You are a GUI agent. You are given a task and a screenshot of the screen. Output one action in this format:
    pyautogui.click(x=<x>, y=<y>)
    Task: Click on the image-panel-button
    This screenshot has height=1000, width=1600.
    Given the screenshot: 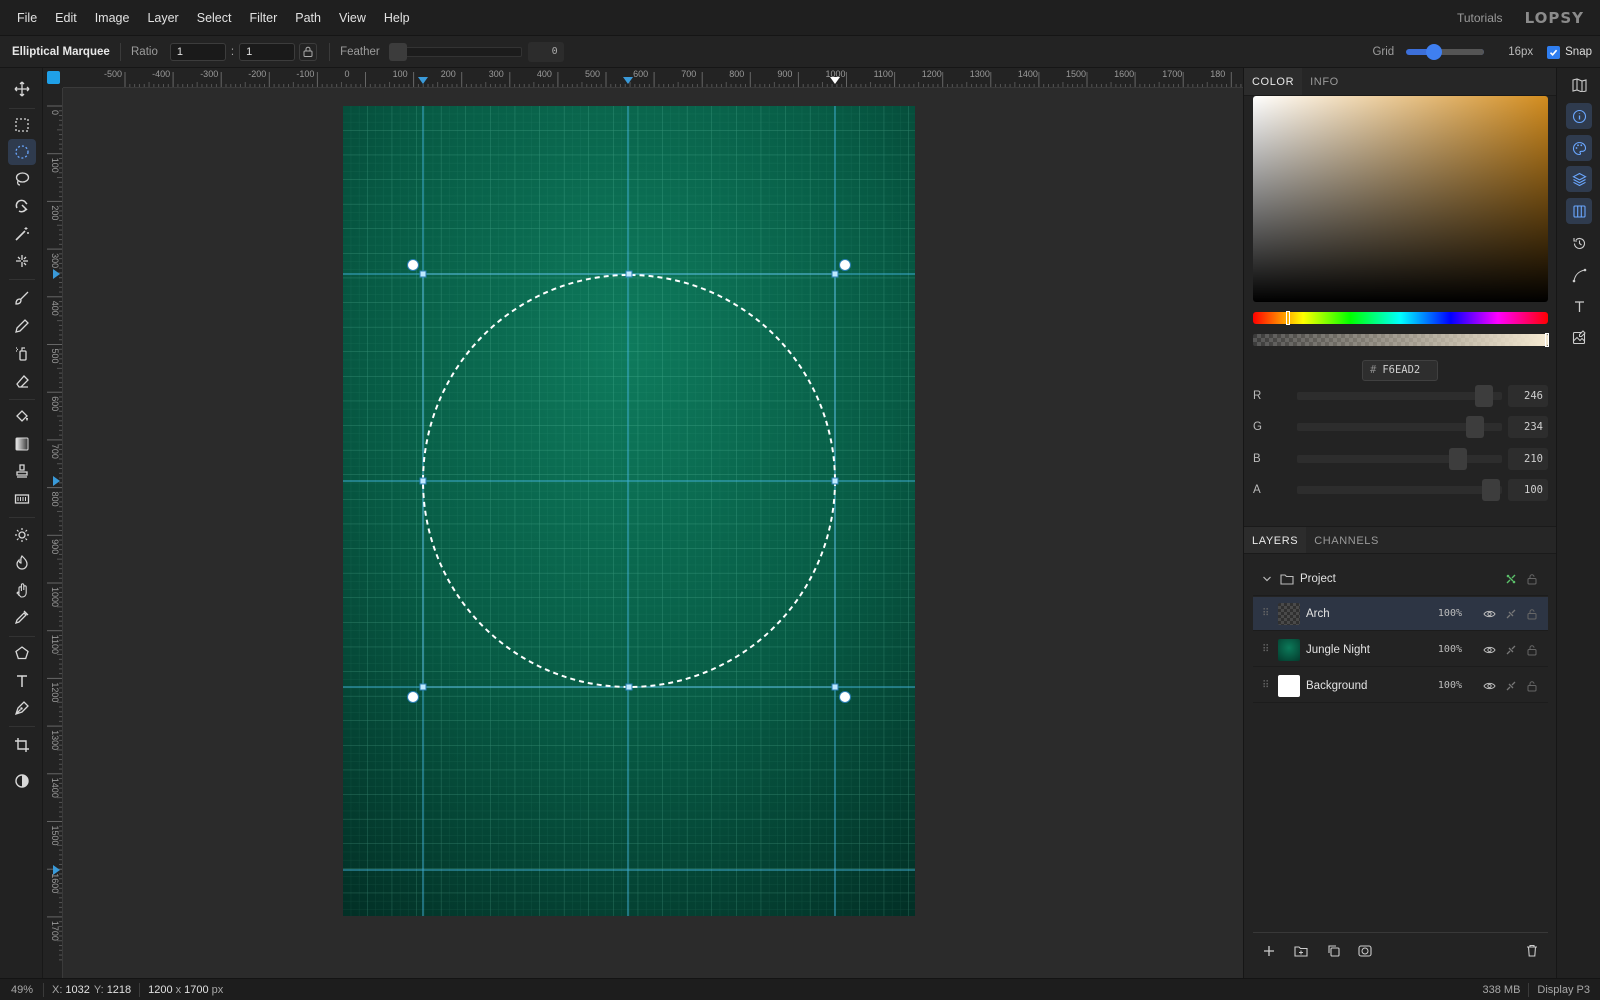 What is the action you would take?
    pyautogui.click(x=1579, y=337)
    